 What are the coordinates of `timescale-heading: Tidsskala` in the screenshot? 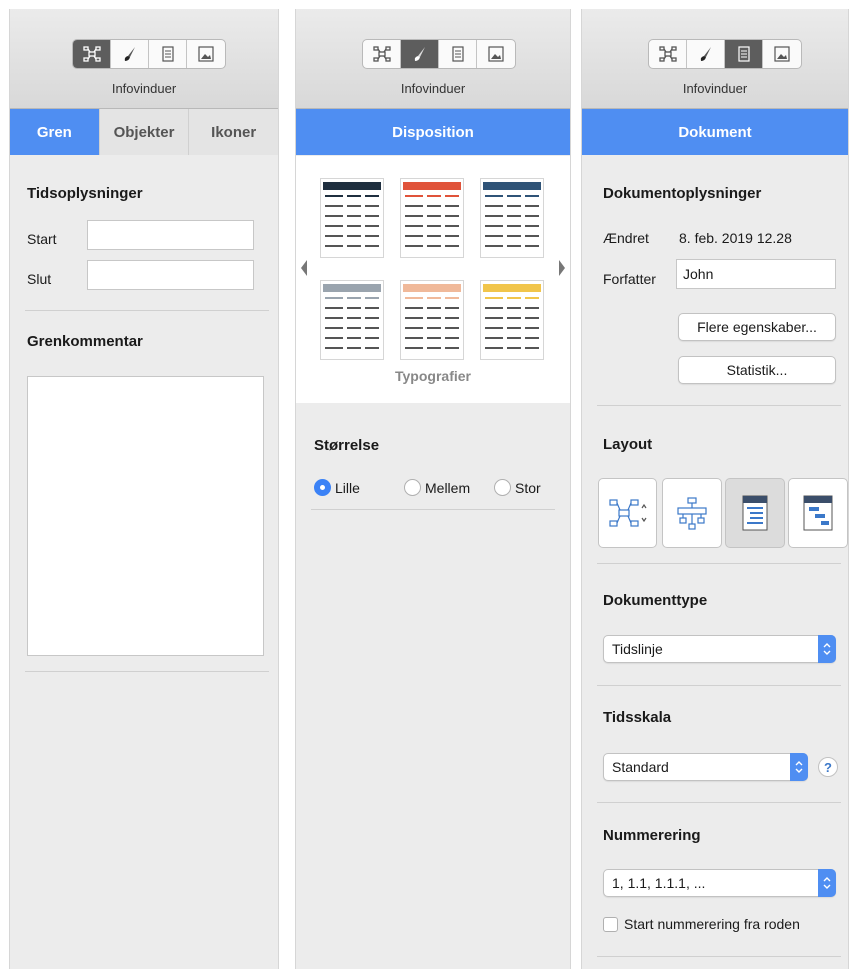 It's located at (637, 717).